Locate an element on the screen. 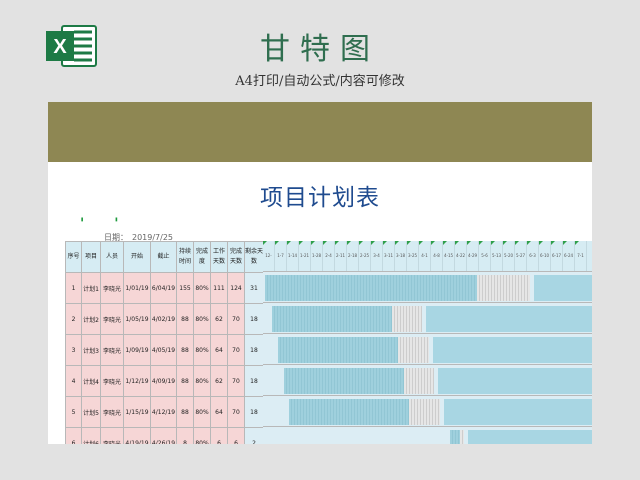  cell-start: 1/12/19 is located at coordinates (137, 381).